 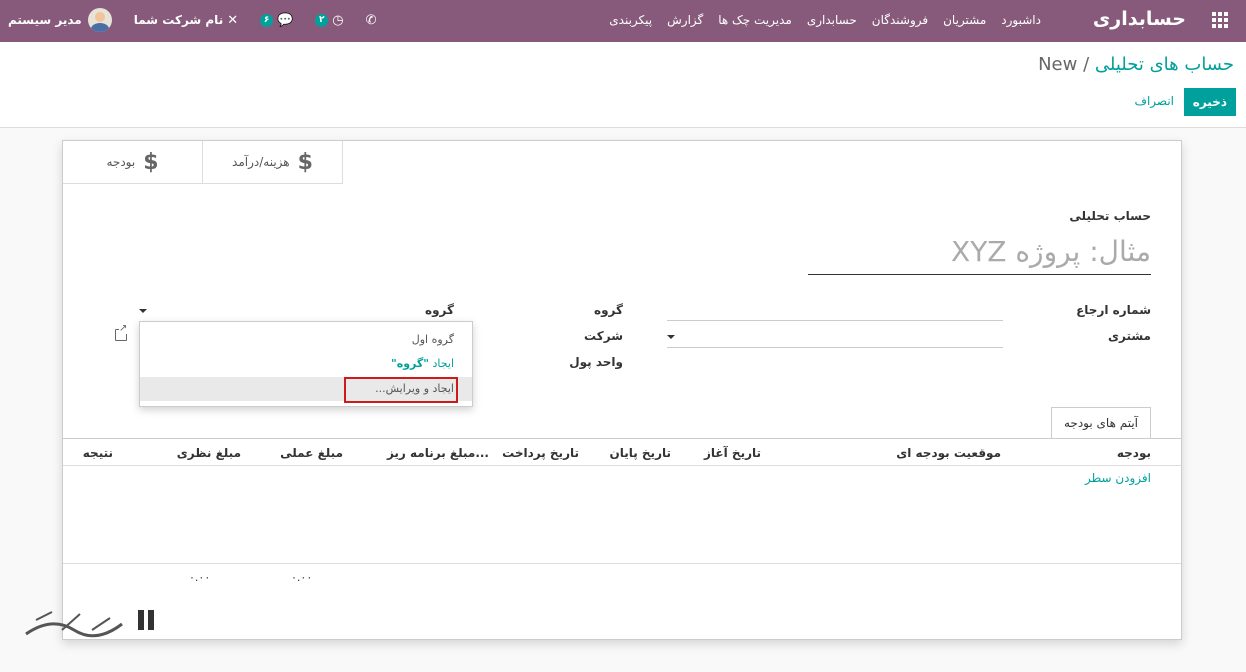 I want to click on messages-button: ۶ 💬, so click(x=276, y=20).